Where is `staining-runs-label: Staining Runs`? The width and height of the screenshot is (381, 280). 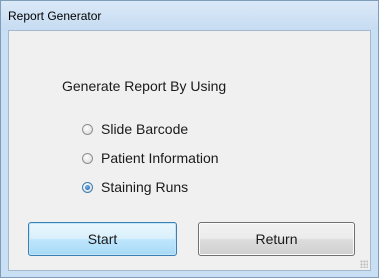 staining-runs-label: Staining Runs is located at coordinates (145, 187).